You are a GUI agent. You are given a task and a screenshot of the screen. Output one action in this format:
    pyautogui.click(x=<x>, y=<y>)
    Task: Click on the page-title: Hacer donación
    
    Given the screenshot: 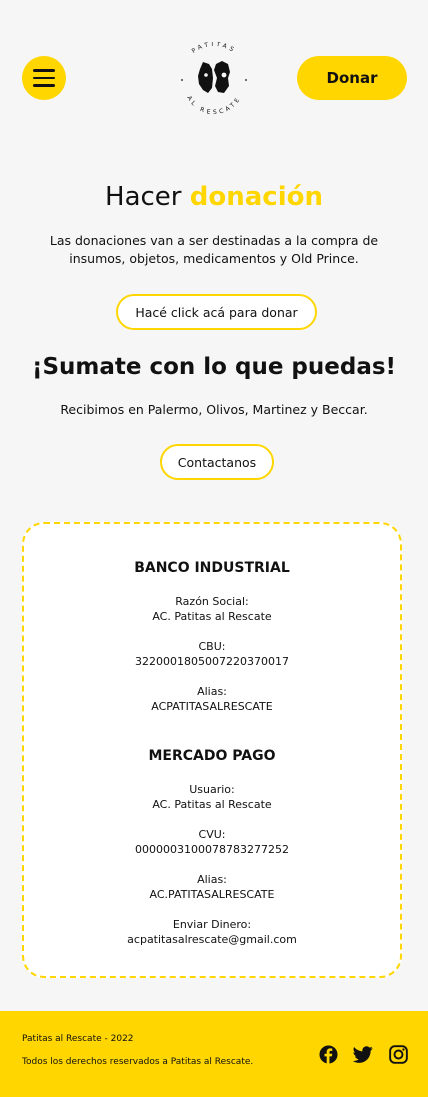 What is the action you would take?
    pyautogui.click(x=214, y=197)
    